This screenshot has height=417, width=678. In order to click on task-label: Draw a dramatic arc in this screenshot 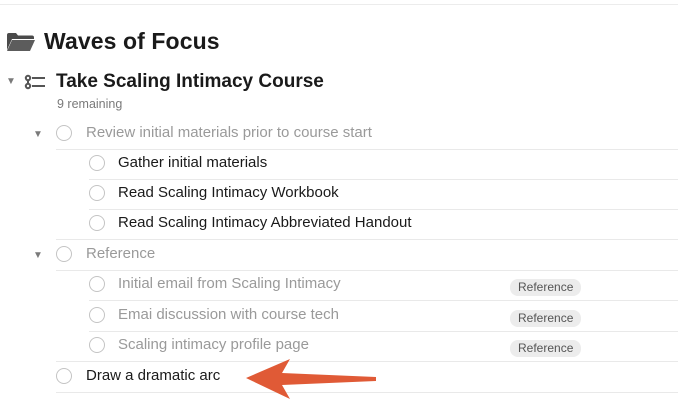, I will do `click(153, 375)`.